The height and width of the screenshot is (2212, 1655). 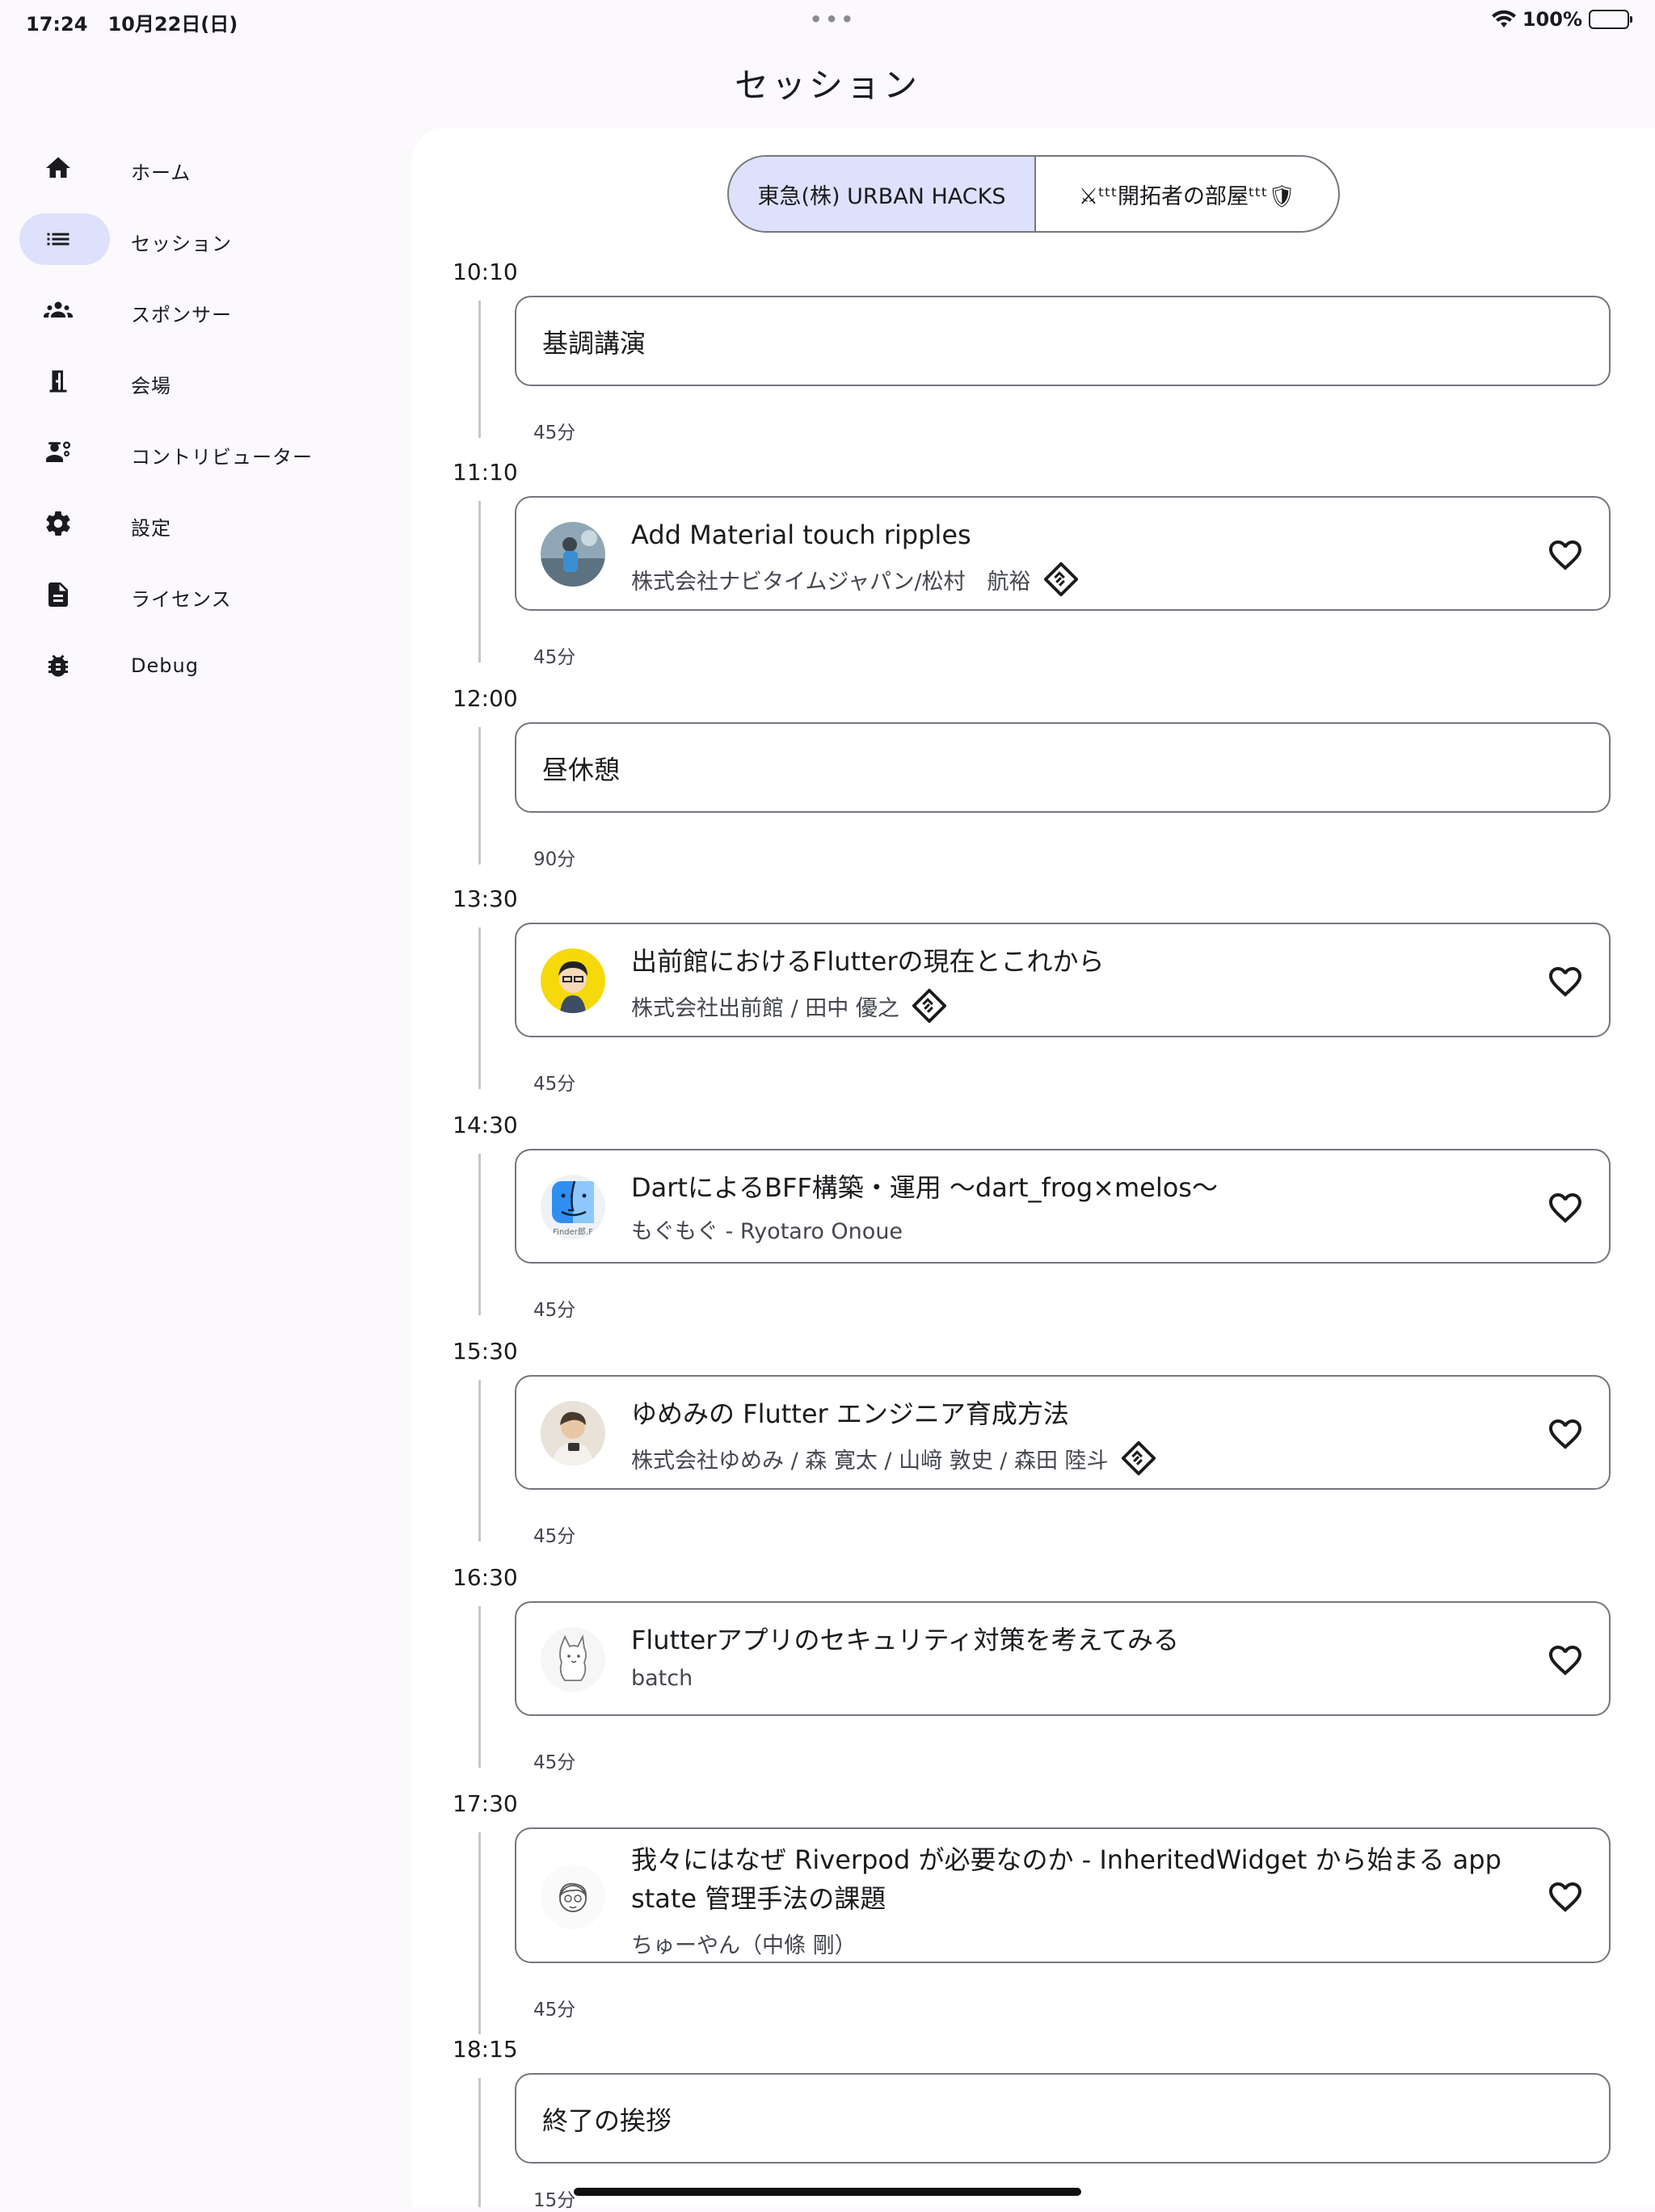 I want to click on sidebar-item-settings: 設定, so click(x=206, y=523).